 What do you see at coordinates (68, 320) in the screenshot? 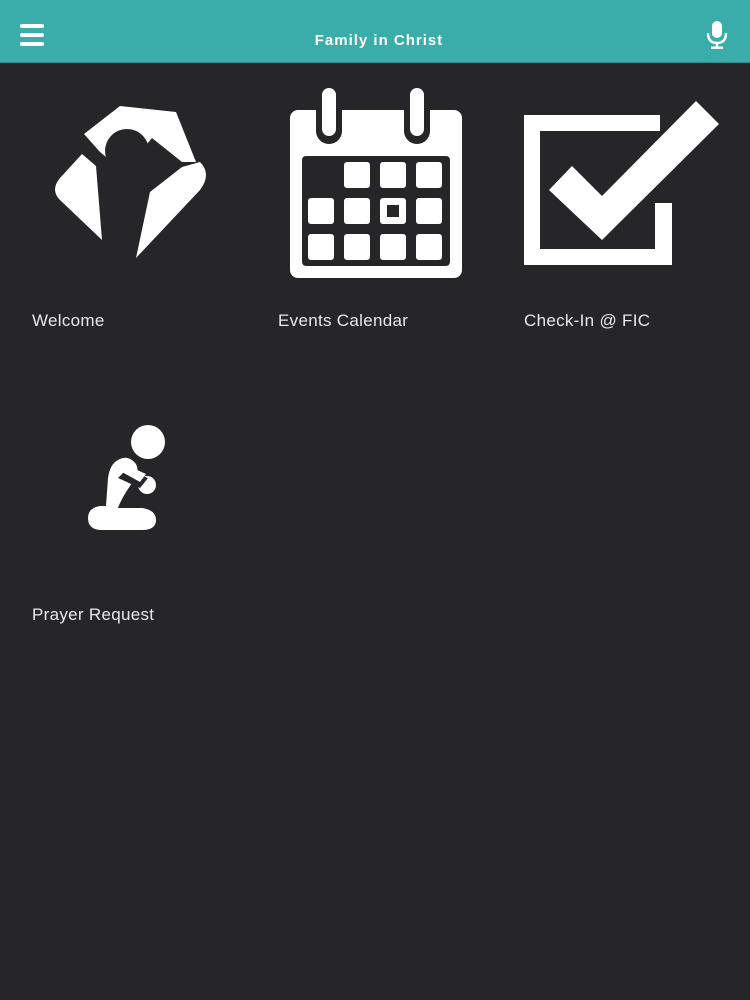
I see `tile-label-welcome: Welcome` at bounding box center [68, 320].